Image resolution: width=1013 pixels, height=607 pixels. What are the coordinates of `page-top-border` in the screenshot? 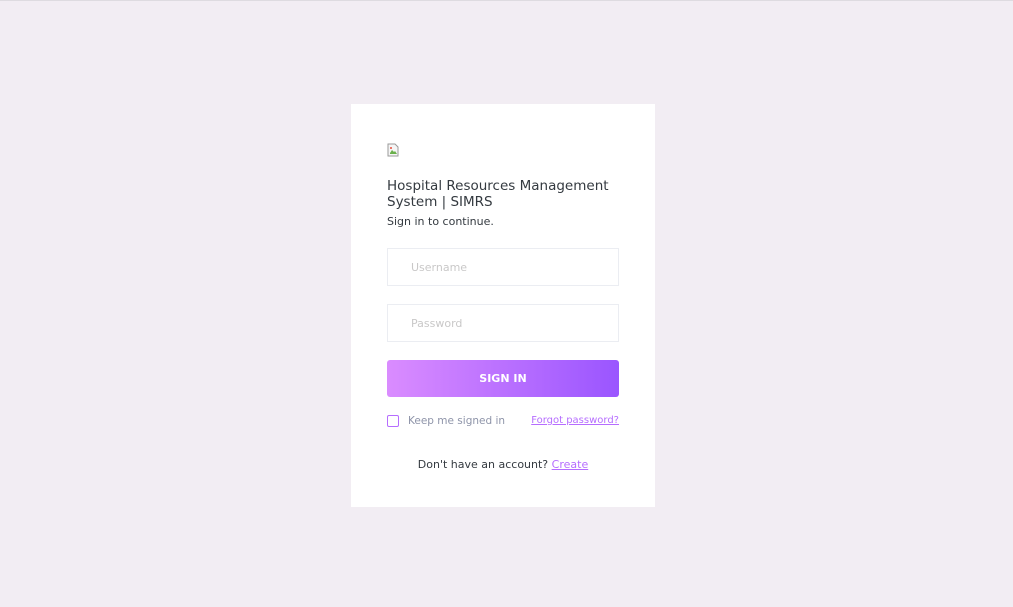 It's located at (506, 0).